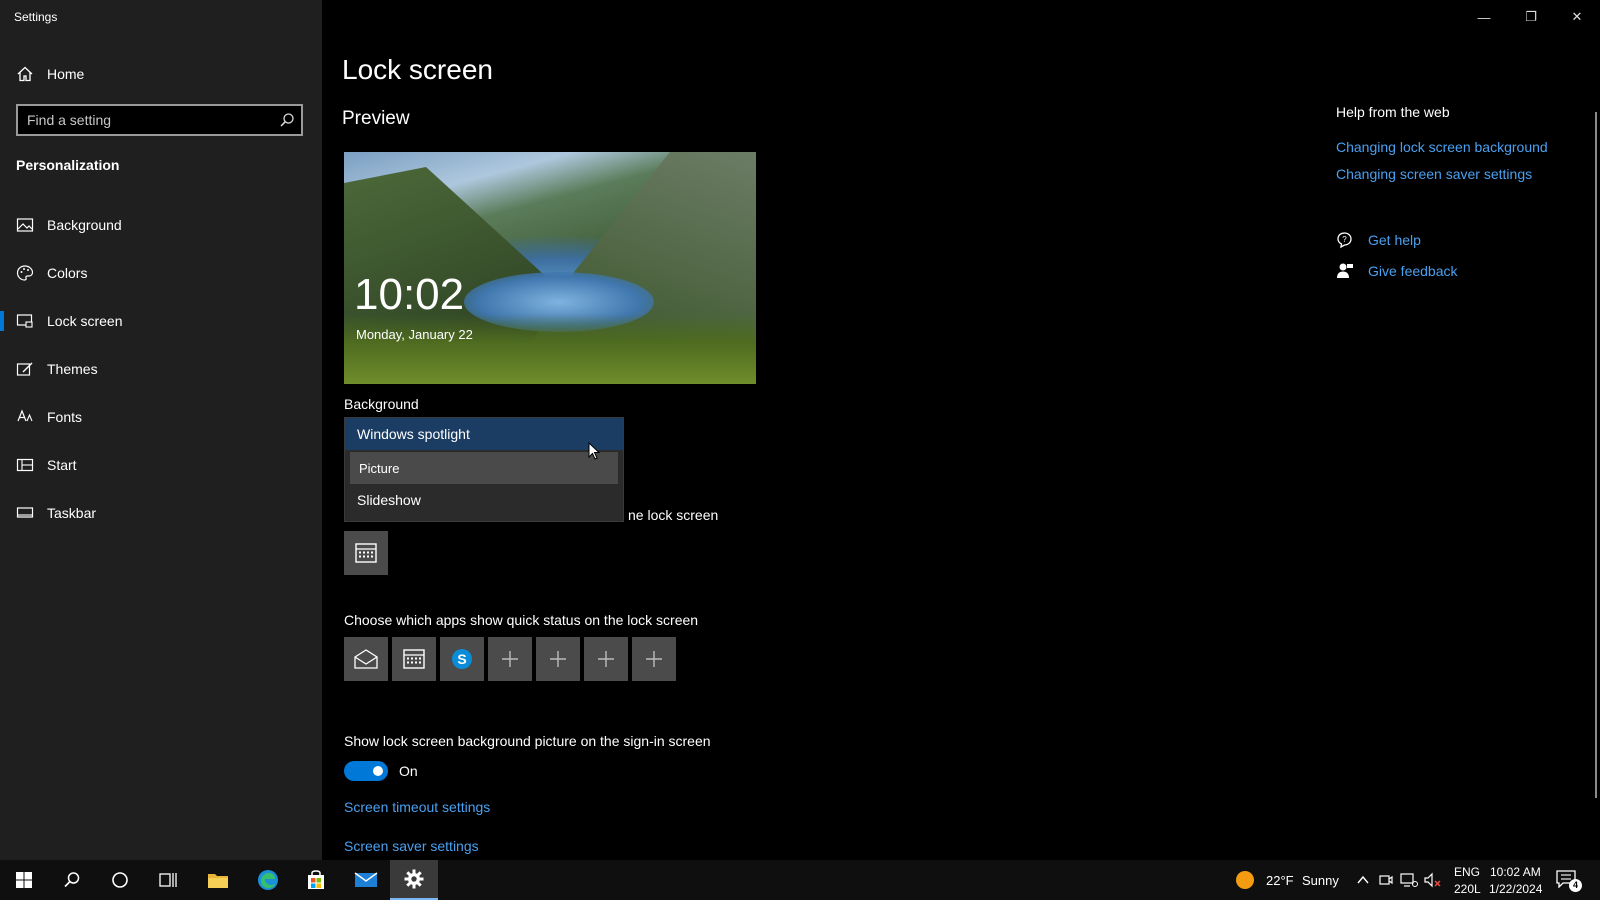  I want to click on toggle-state-label: On, so click(408, 771).